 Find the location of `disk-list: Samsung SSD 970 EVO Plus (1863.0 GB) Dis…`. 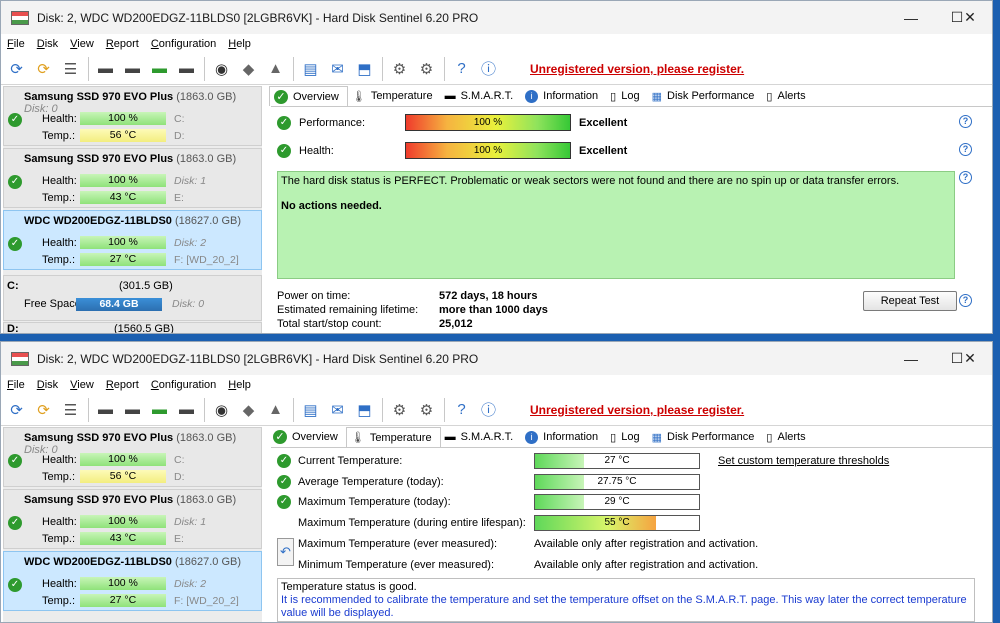

disk-list: Samsung SSD 970 EVO Plus (1863.0 GB) Dis… is located at coordinates (132, 524).